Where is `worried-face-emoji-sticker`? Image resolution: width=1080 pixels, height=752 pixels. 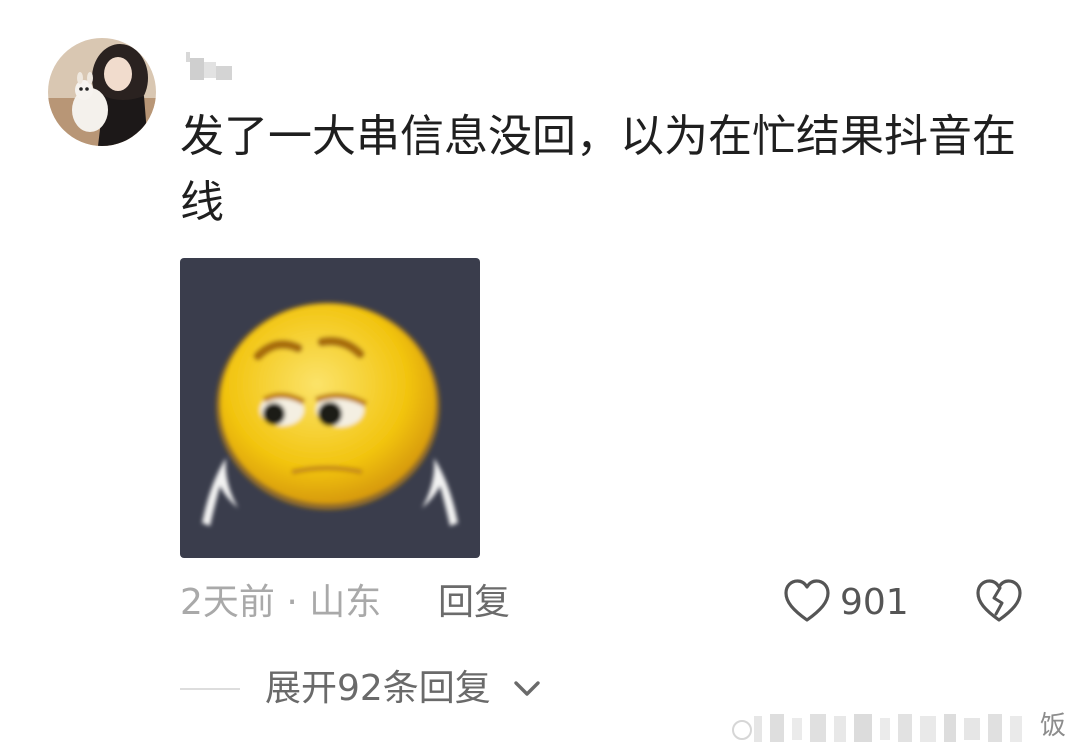 worried-face-emoji-sticker is located at coordinates (330, 408).